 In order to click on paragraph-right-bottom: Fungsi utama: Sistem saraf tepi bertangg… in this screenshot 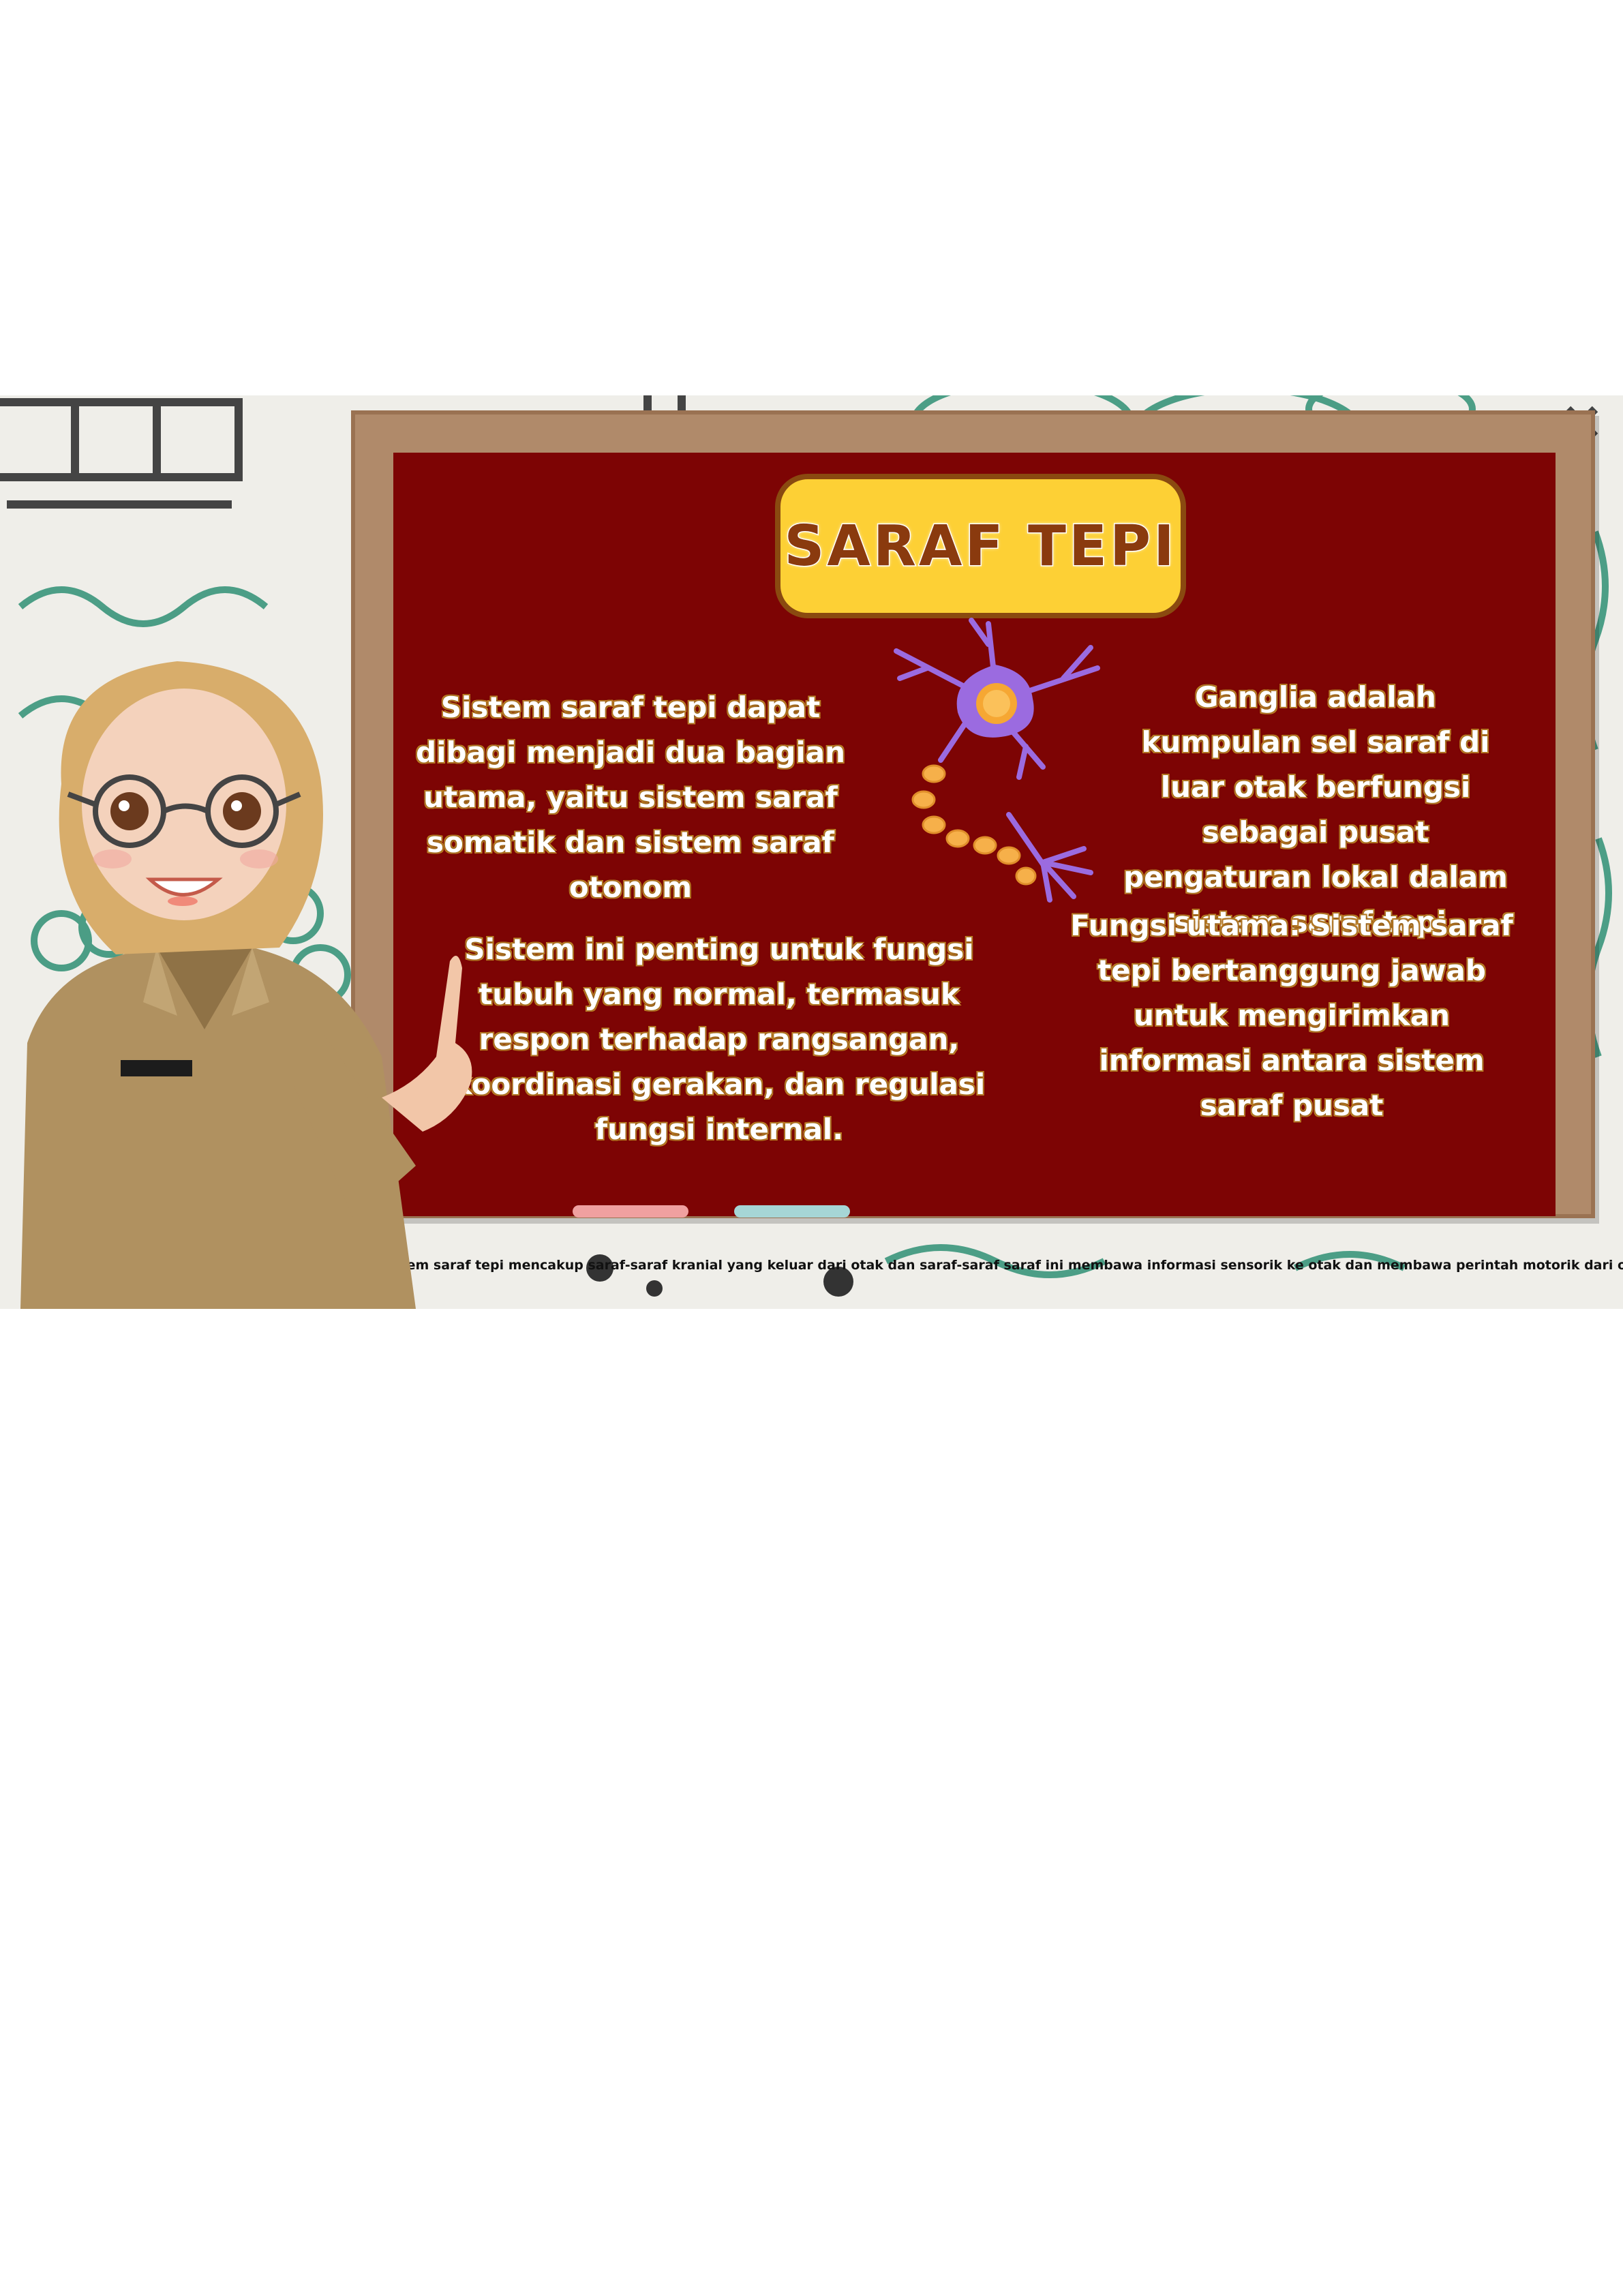, I will do `click(1291, 1015)`.